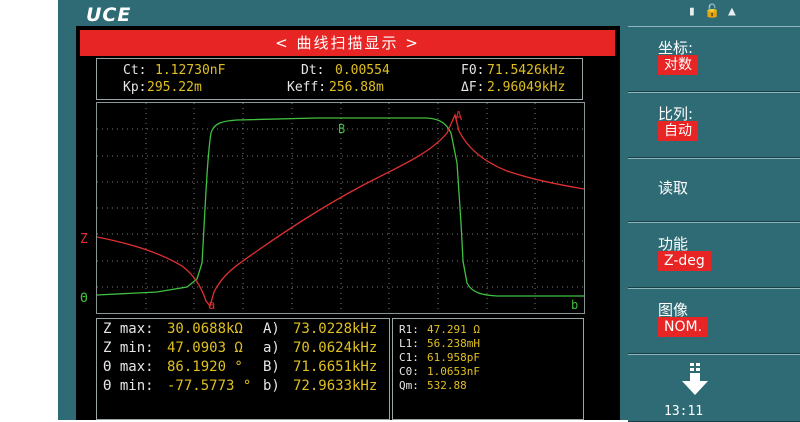  I want to click on clock: 13:11, so click(684, 411).